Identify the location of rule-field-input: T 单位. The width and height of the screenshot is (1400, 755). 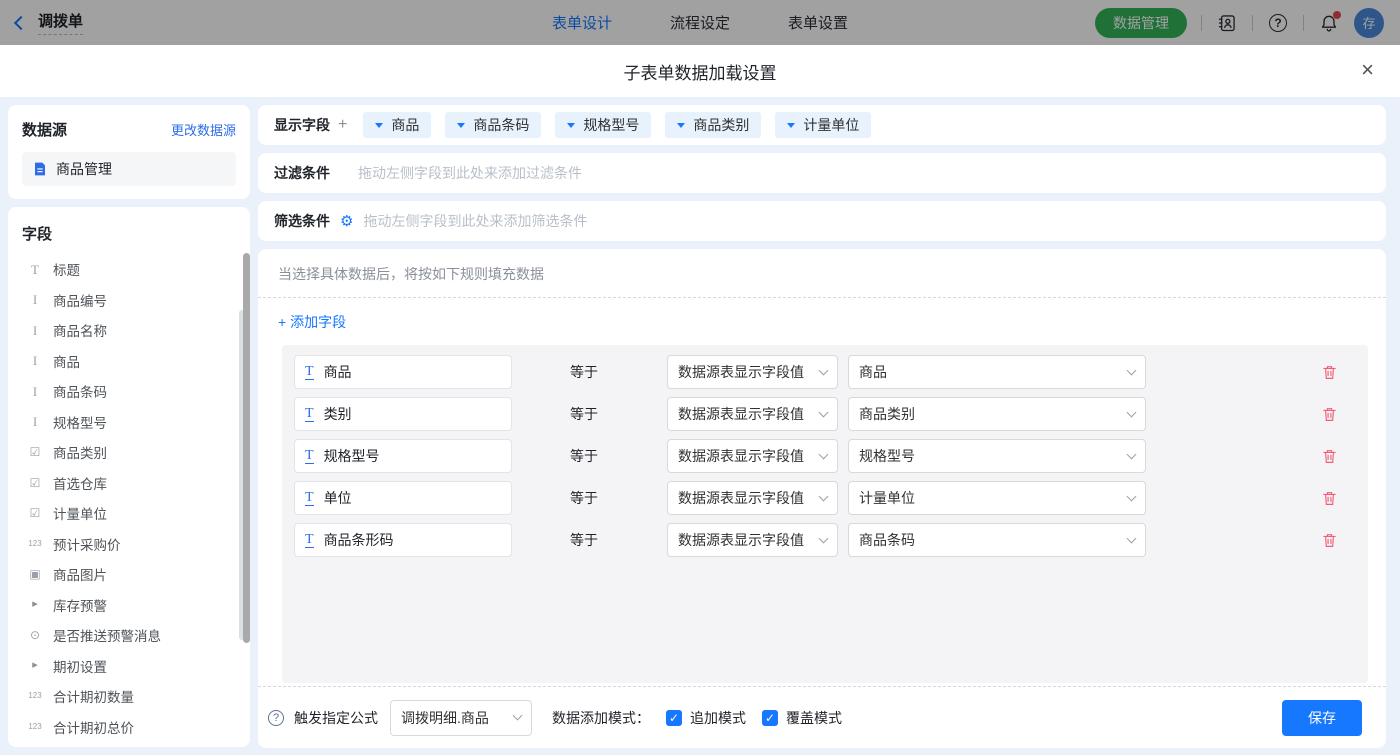
(403, 498).